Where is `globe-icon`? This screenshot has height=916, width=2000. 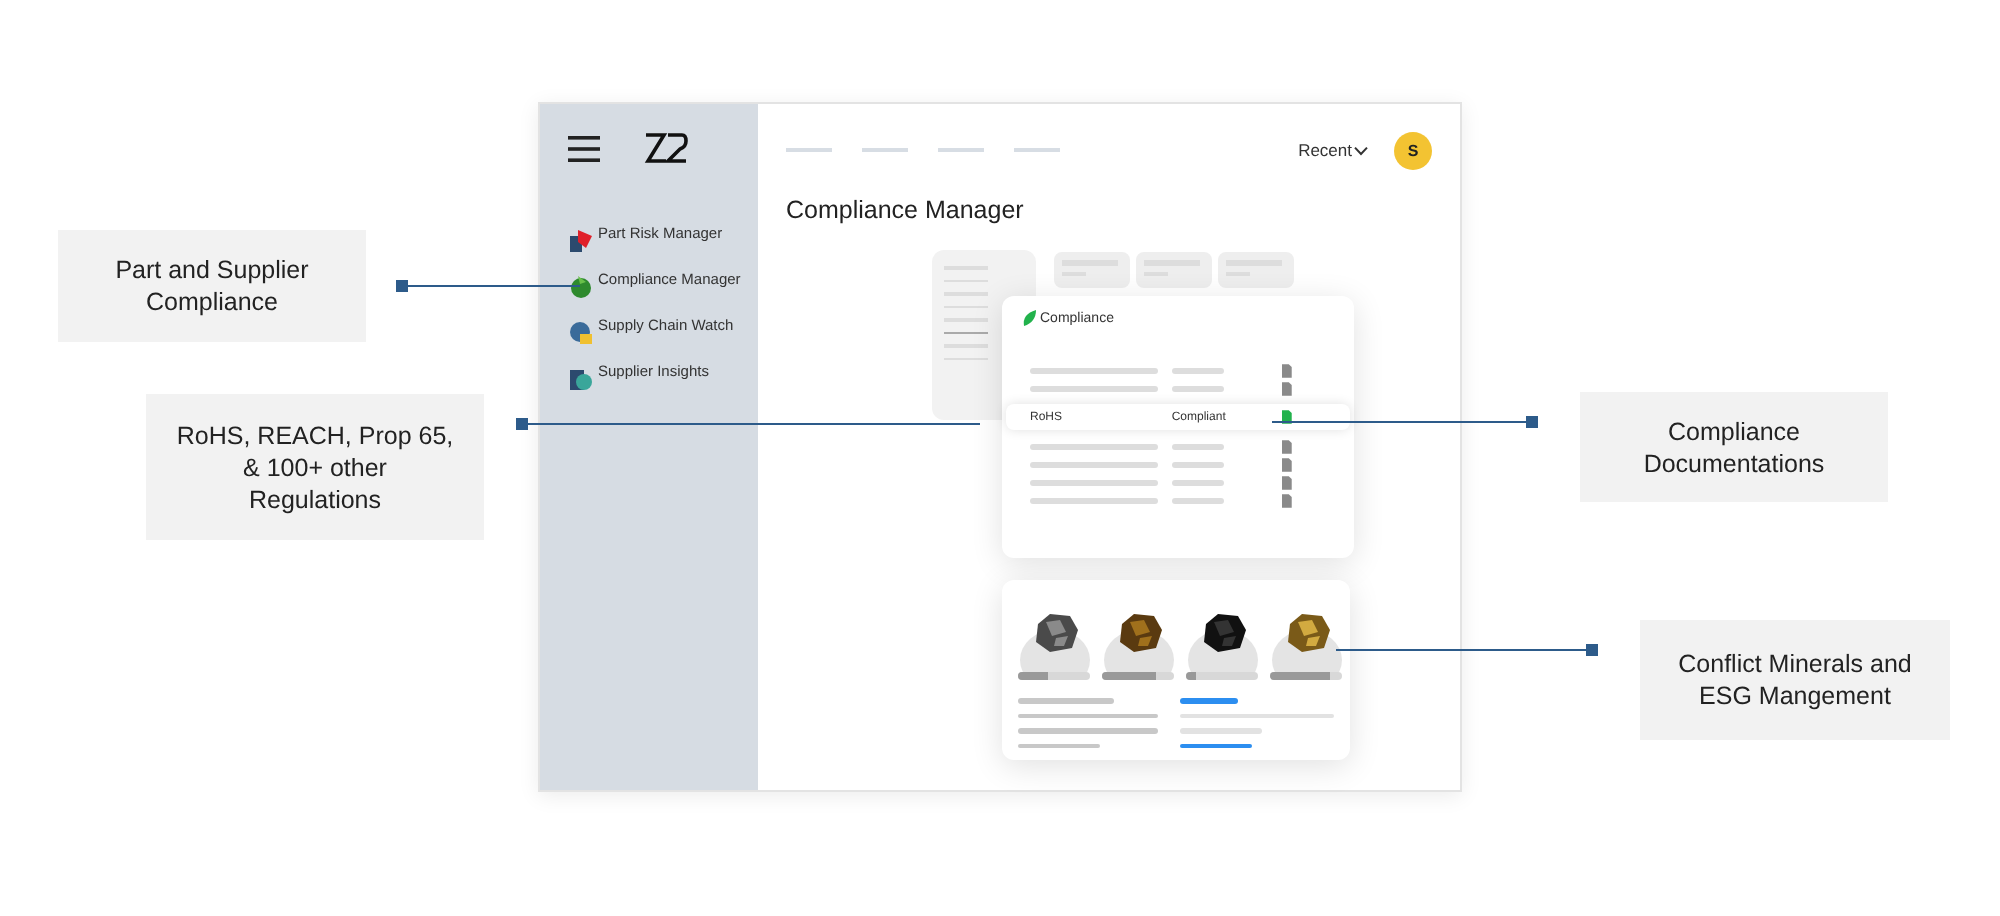 globe-icon is located at coordinates (581, 333).